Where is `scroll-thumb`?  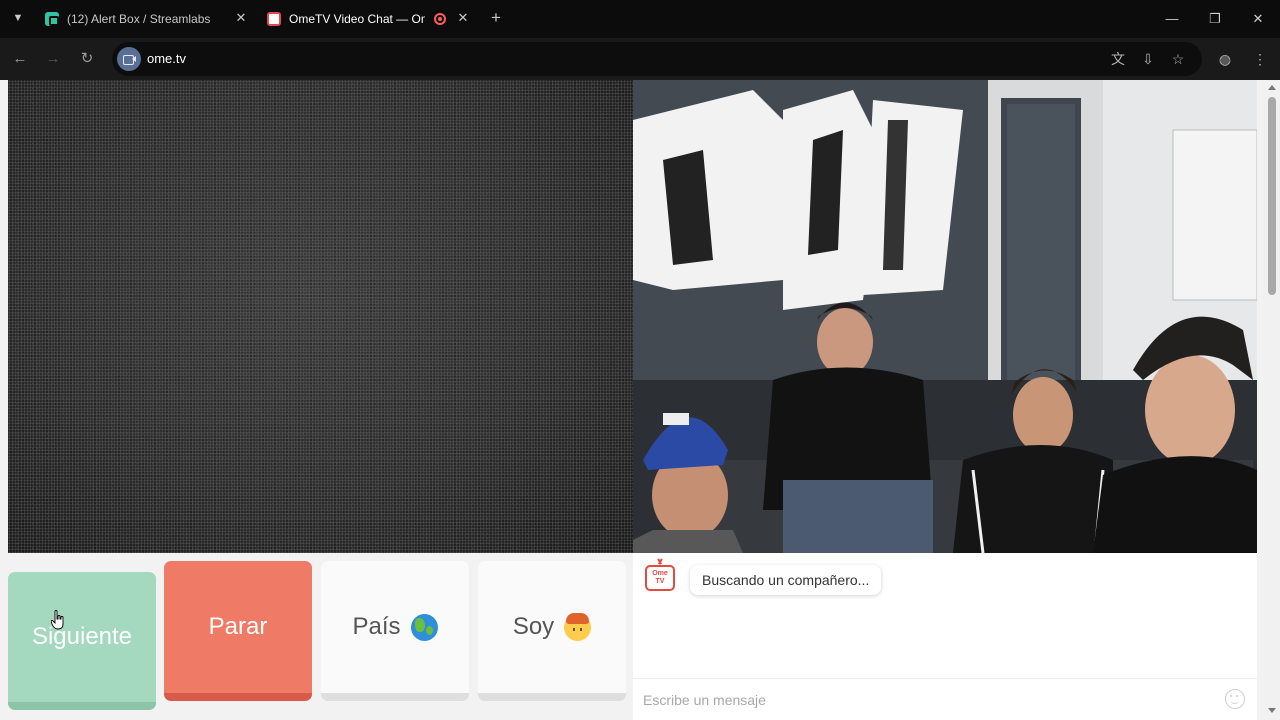
scroll-thumb is located at coordinates (1272, 196).